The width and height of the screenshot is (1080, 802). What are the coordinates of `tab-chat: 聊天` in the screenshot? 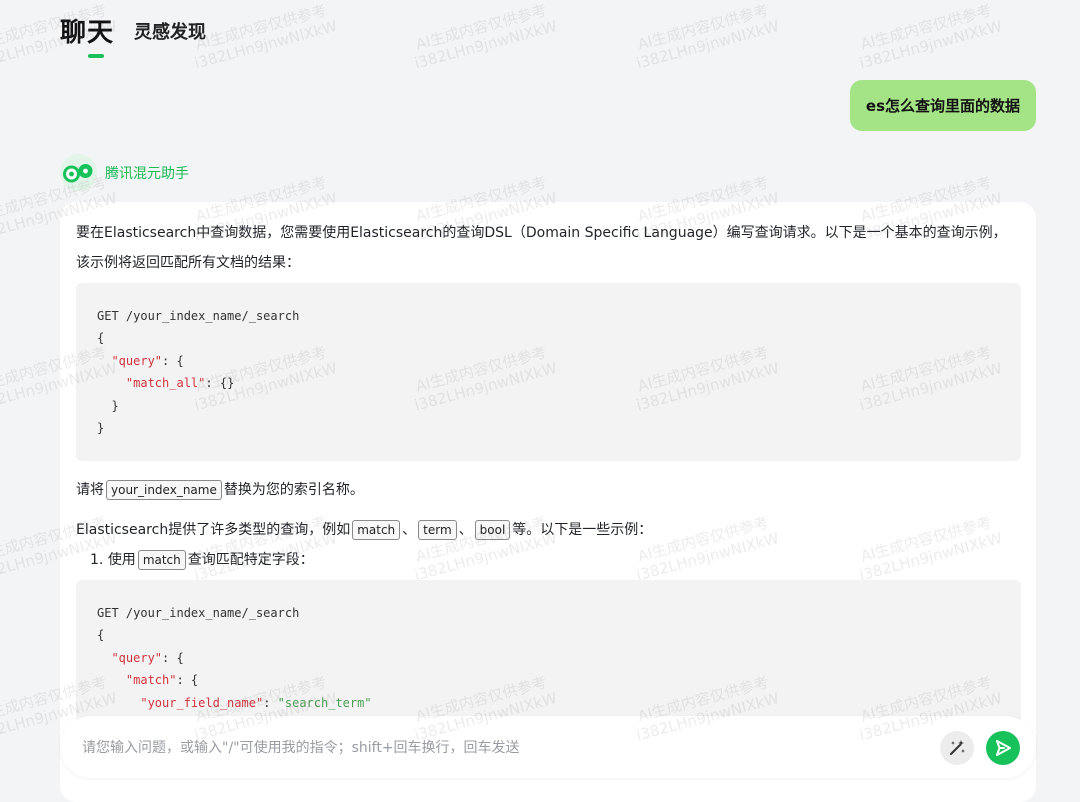 It's located at (87, 37).